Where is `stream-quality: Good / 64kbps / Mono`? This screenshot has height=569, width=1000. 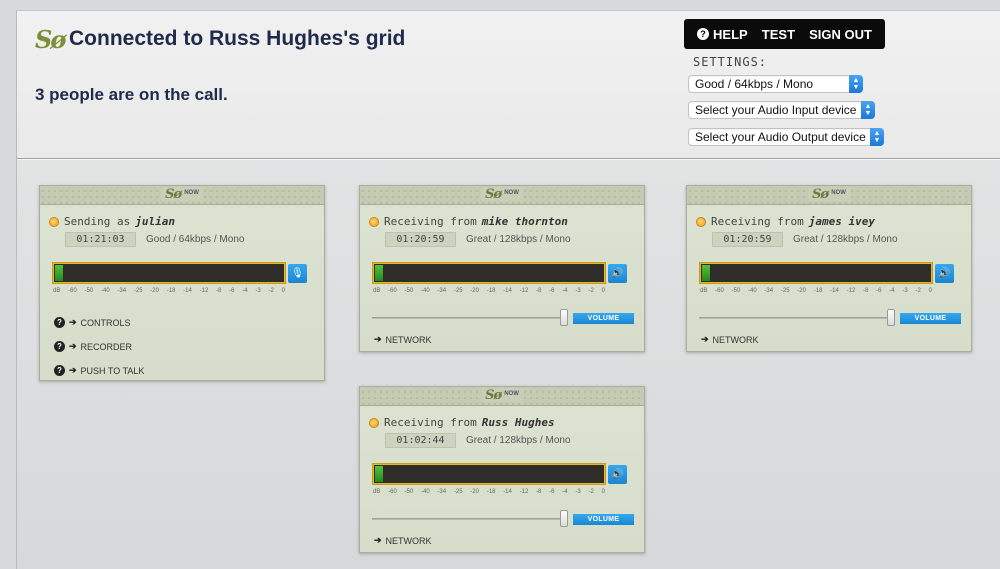 stream-quality: Good / 64kbps / Mono is located at coordinates (195, 239).